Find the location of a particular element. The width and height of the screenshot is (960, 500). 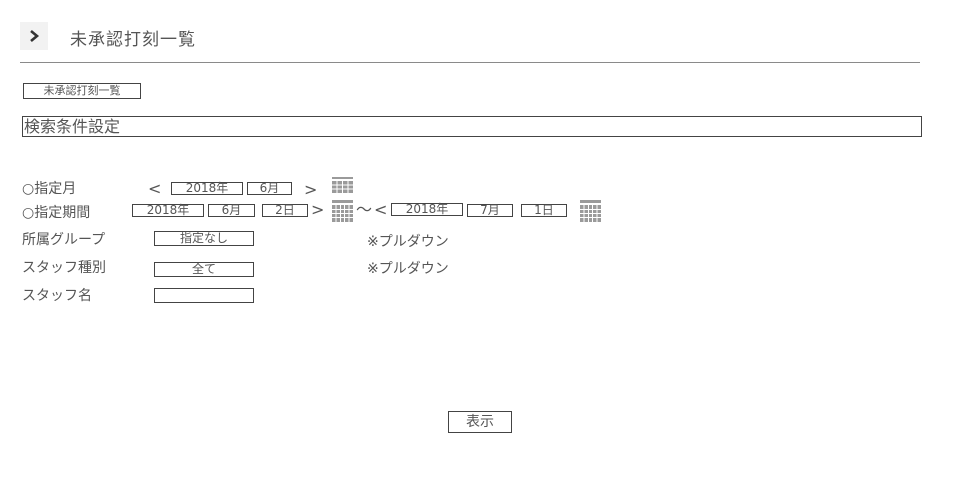

period-from-calendar-button is located at coordinates (342, 211).